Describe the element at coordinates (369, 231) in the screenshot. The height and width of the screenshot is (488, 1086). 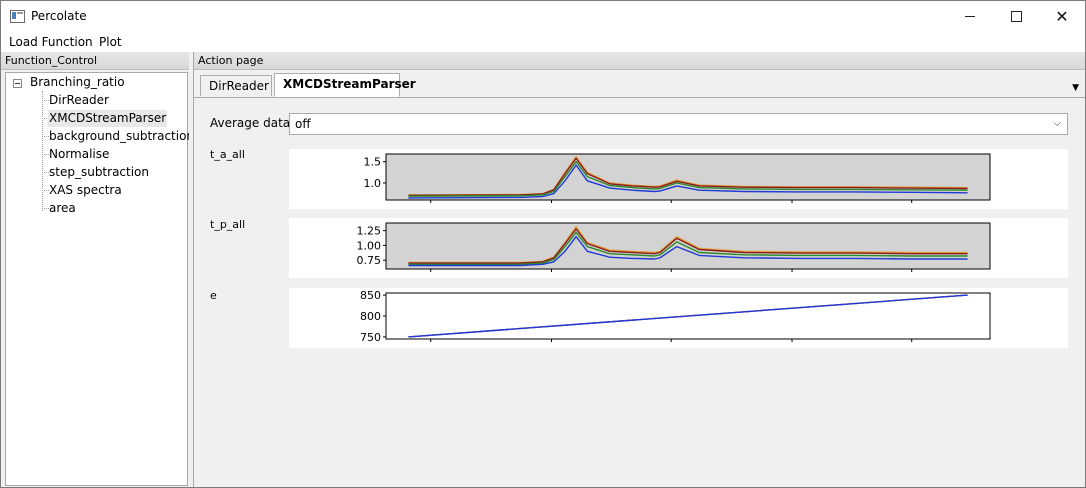
I see `y-tick-label: 1.25` at that location.